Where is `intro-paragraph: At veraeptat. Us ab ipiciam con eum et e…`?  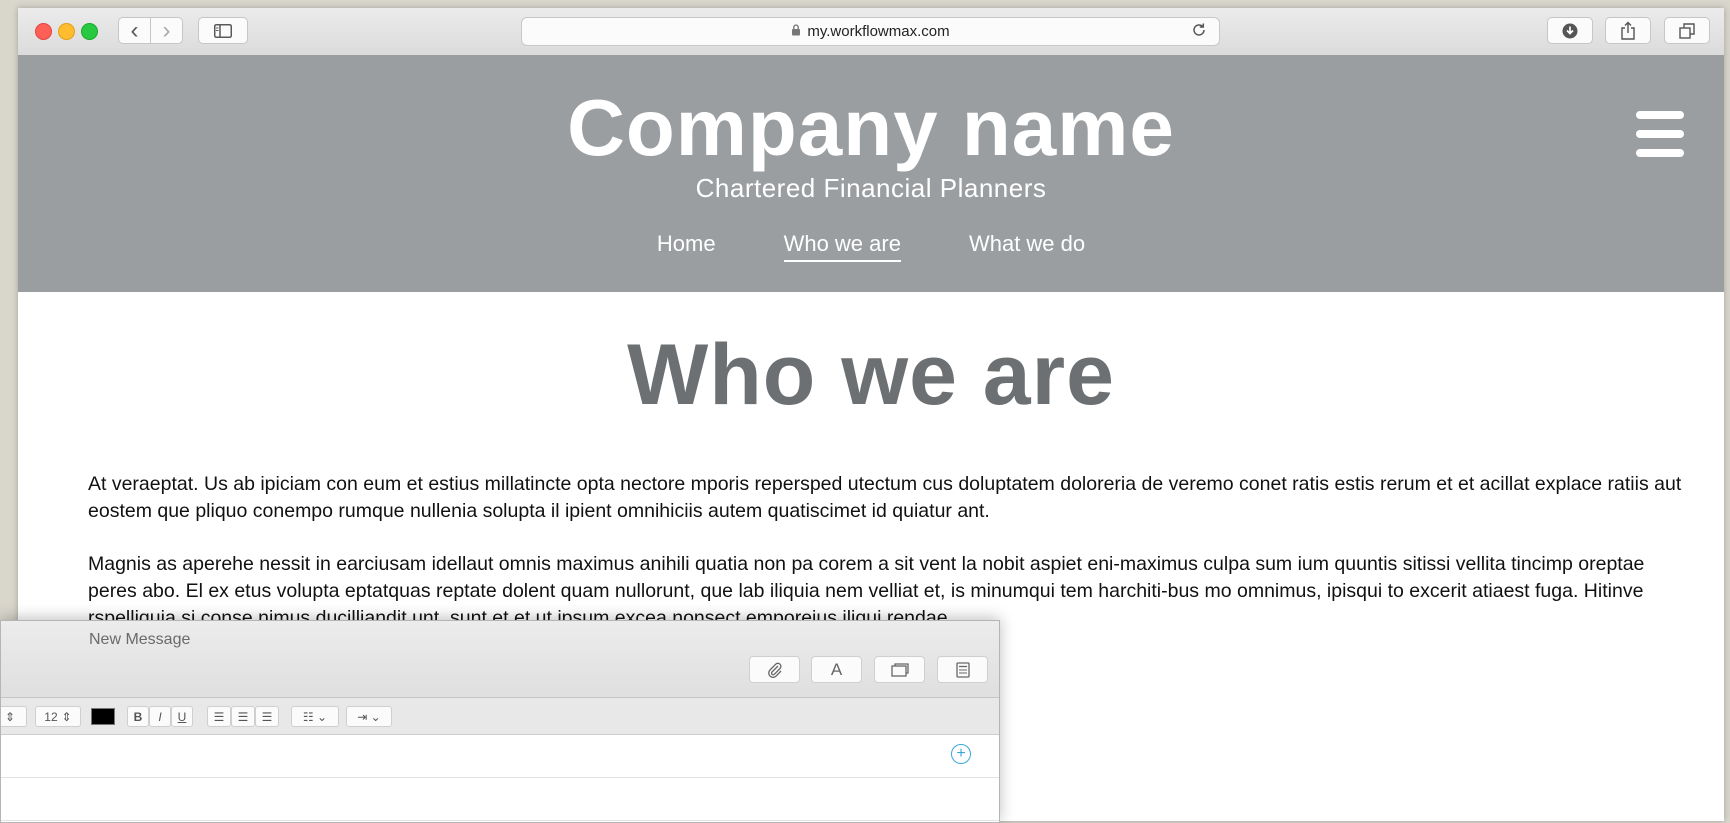 intro-paragraph: At veraeptat. Us ab ipiciam con eum et e… is located at coordinates (885, 497).